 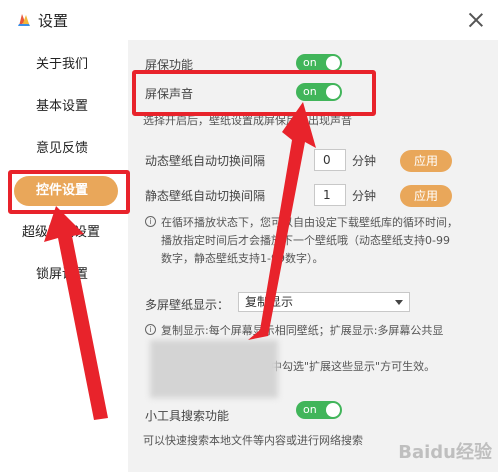 What do you see at coordinates (302, 330) in the screenshot?
I see `multiscreen-hint-line1: 复制显示:每个屏幕显示相同壁纸；扩展显示:多屏幕公共显` at bounding box center [302, 330].